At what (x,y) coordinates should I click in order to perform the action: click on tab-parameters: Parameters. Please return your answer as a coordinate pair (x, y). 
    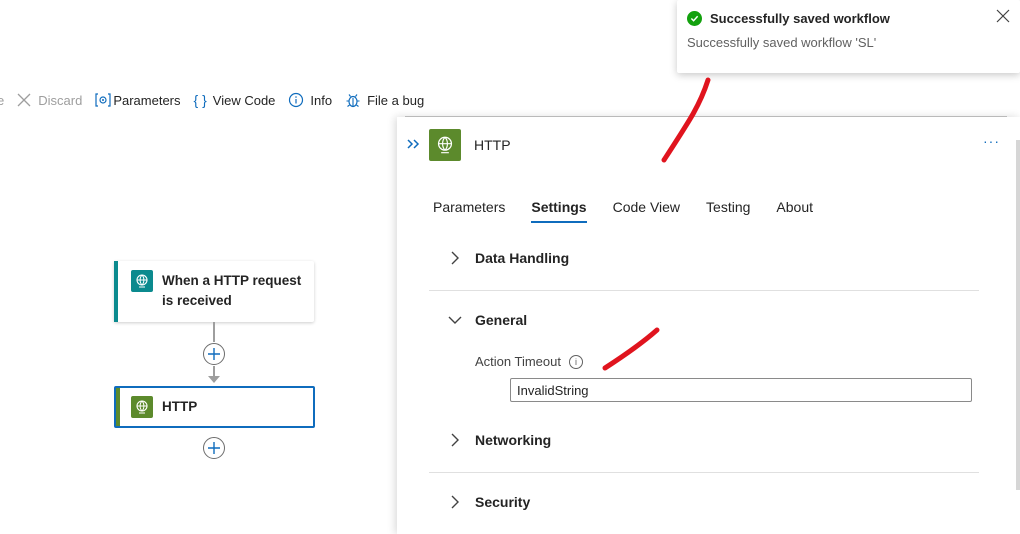
    Looking at the image, I should click on (469, 211).